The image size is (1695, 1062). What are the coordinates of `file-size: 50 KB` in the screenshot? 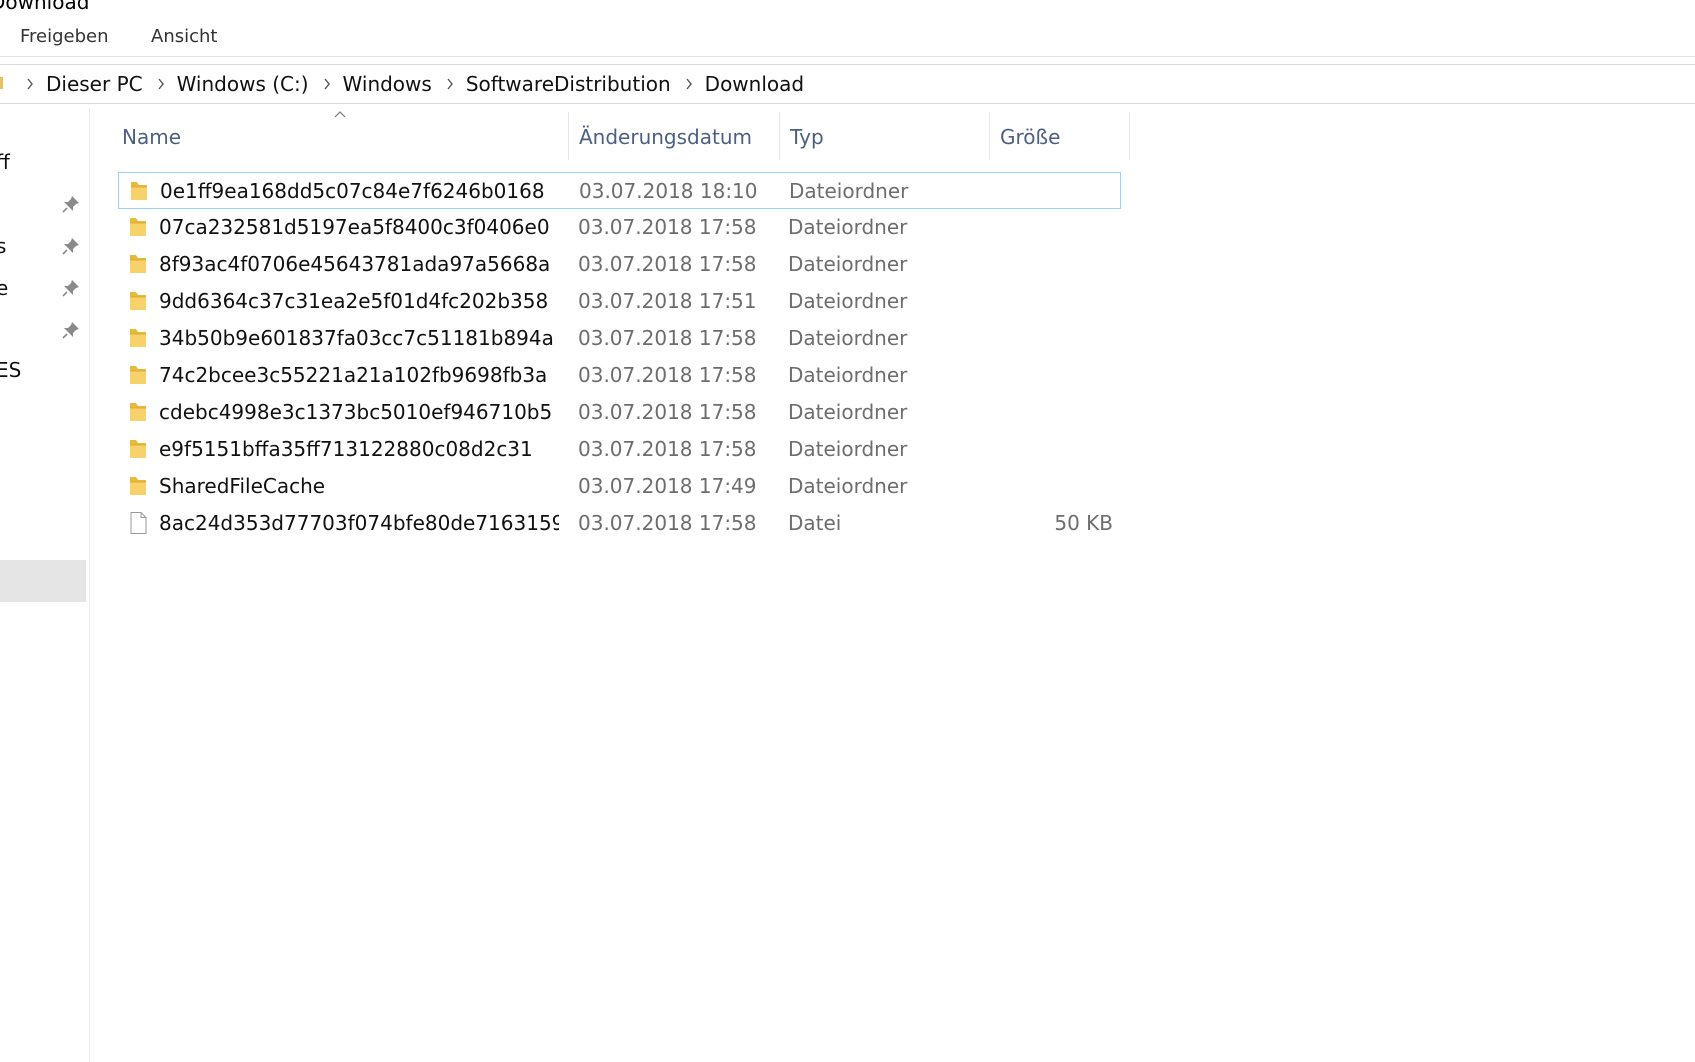 It's located at (1083, 523).